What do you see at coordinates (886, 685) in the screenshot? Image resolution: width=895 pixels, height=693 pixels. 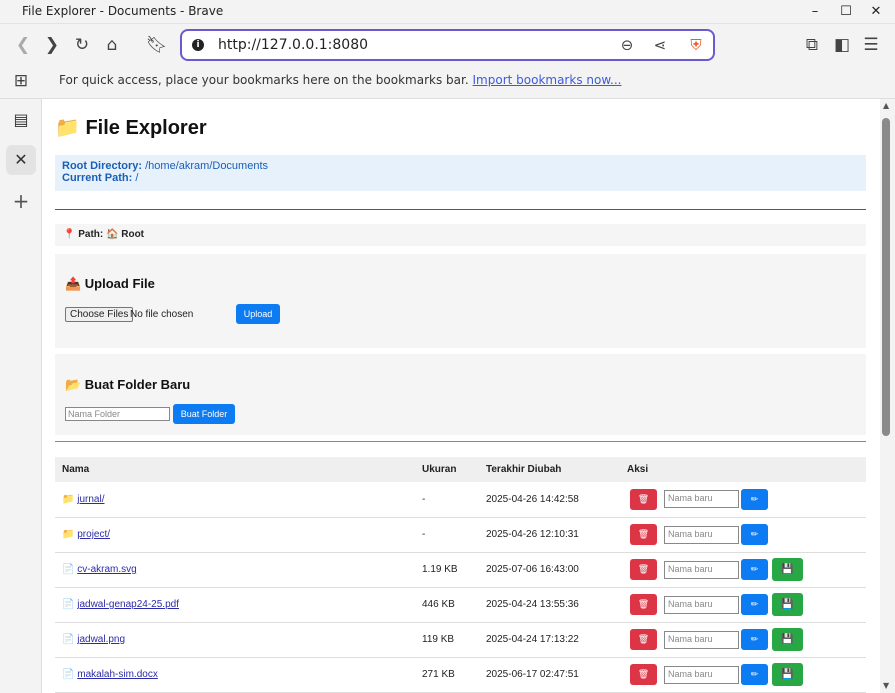 I see `scroll-down-icon: ▼` at bounding box center [886, 685].